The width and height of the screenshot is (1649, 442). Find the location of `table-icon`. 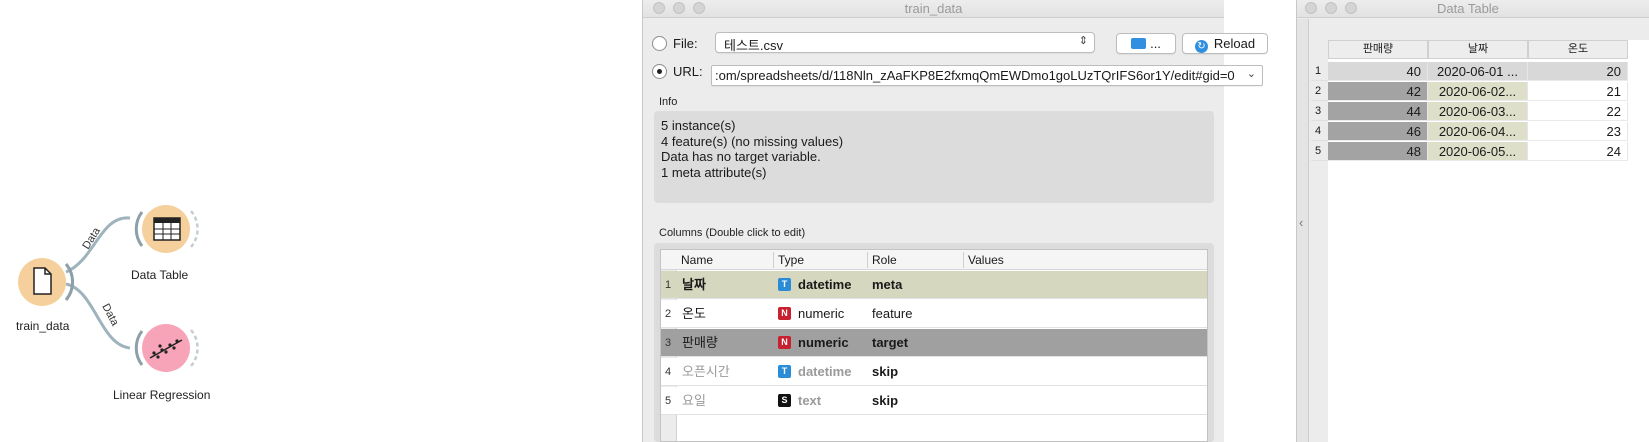

table-icon is located at coordinates (167, 229).